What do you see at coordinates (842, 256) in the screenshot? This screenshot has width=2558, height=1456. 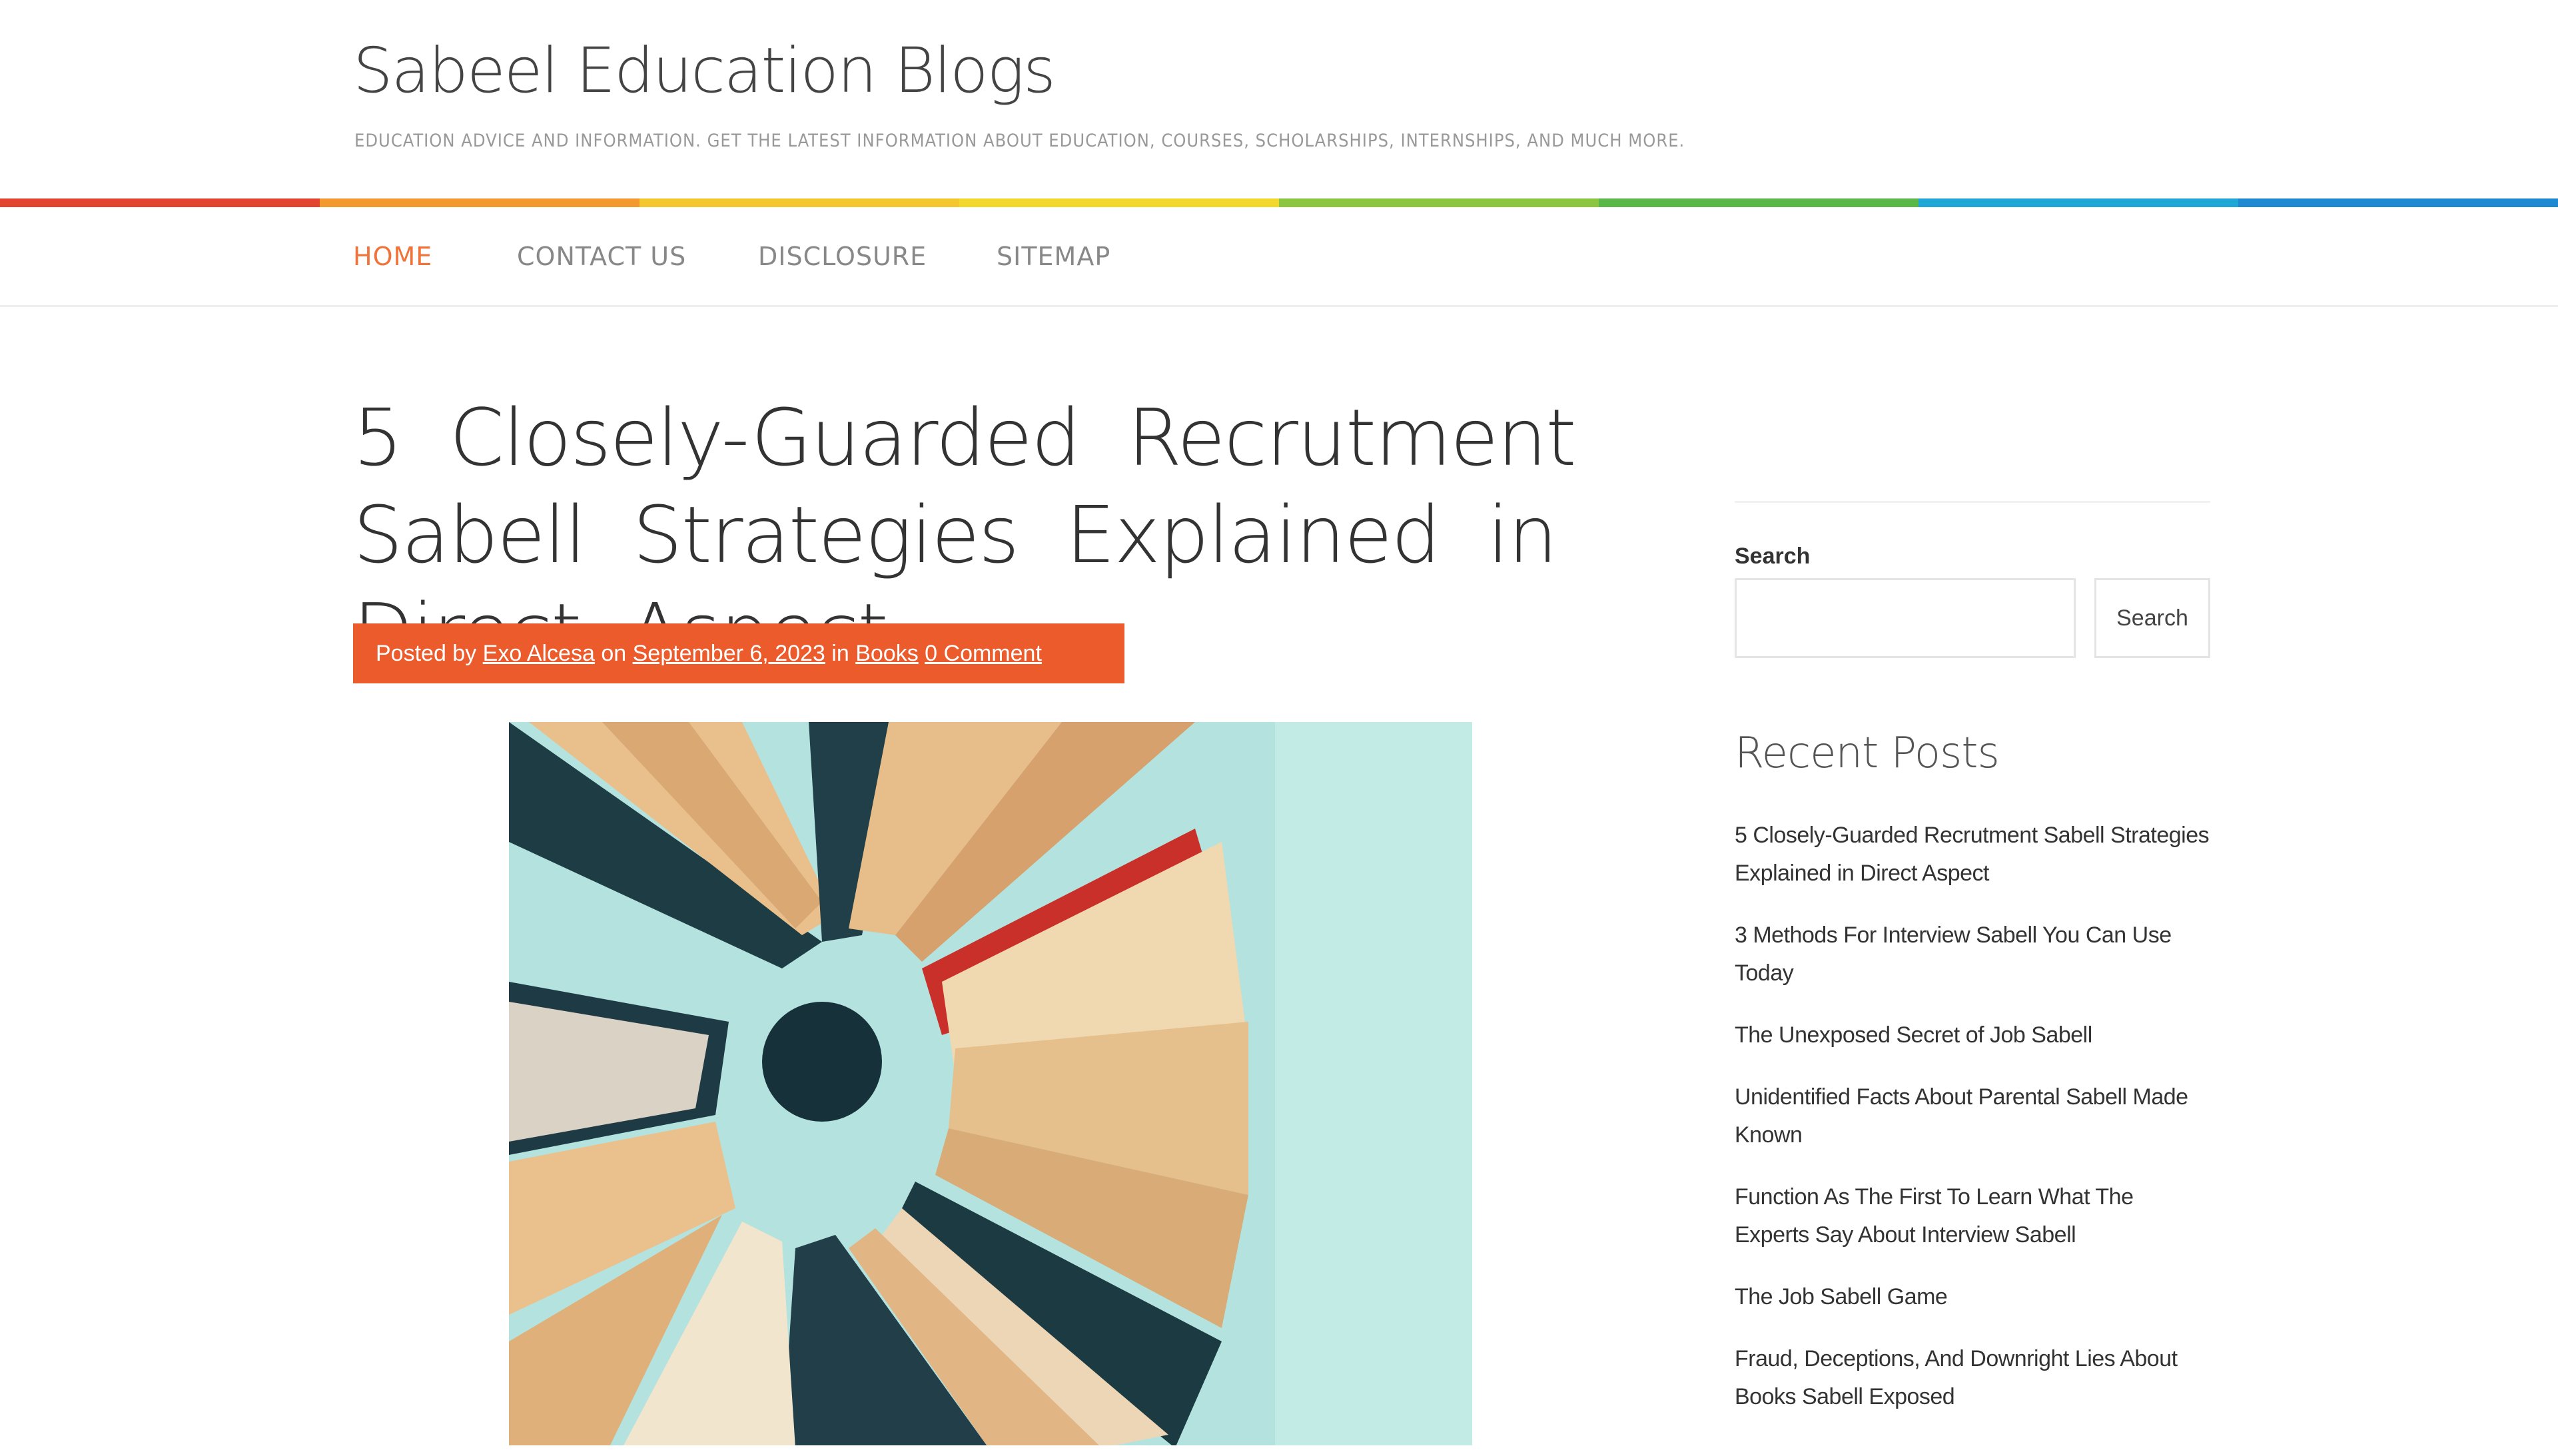 I see `nav-item-disclosure: DISCLOSURE` at bounding box center [842, 256].